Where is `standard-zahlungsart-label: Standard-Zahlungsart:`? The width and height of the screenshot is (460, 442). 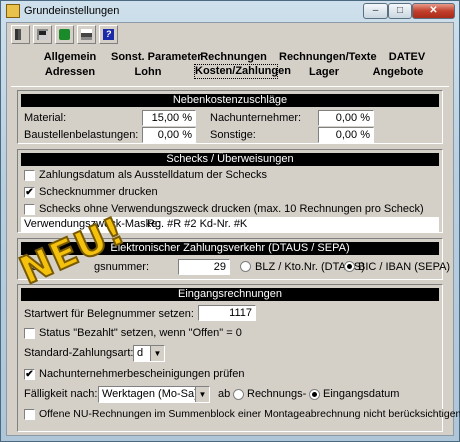
standard-zahlungsart-label: Standard-Zahlungsart: is located at coordinates (79, 353).